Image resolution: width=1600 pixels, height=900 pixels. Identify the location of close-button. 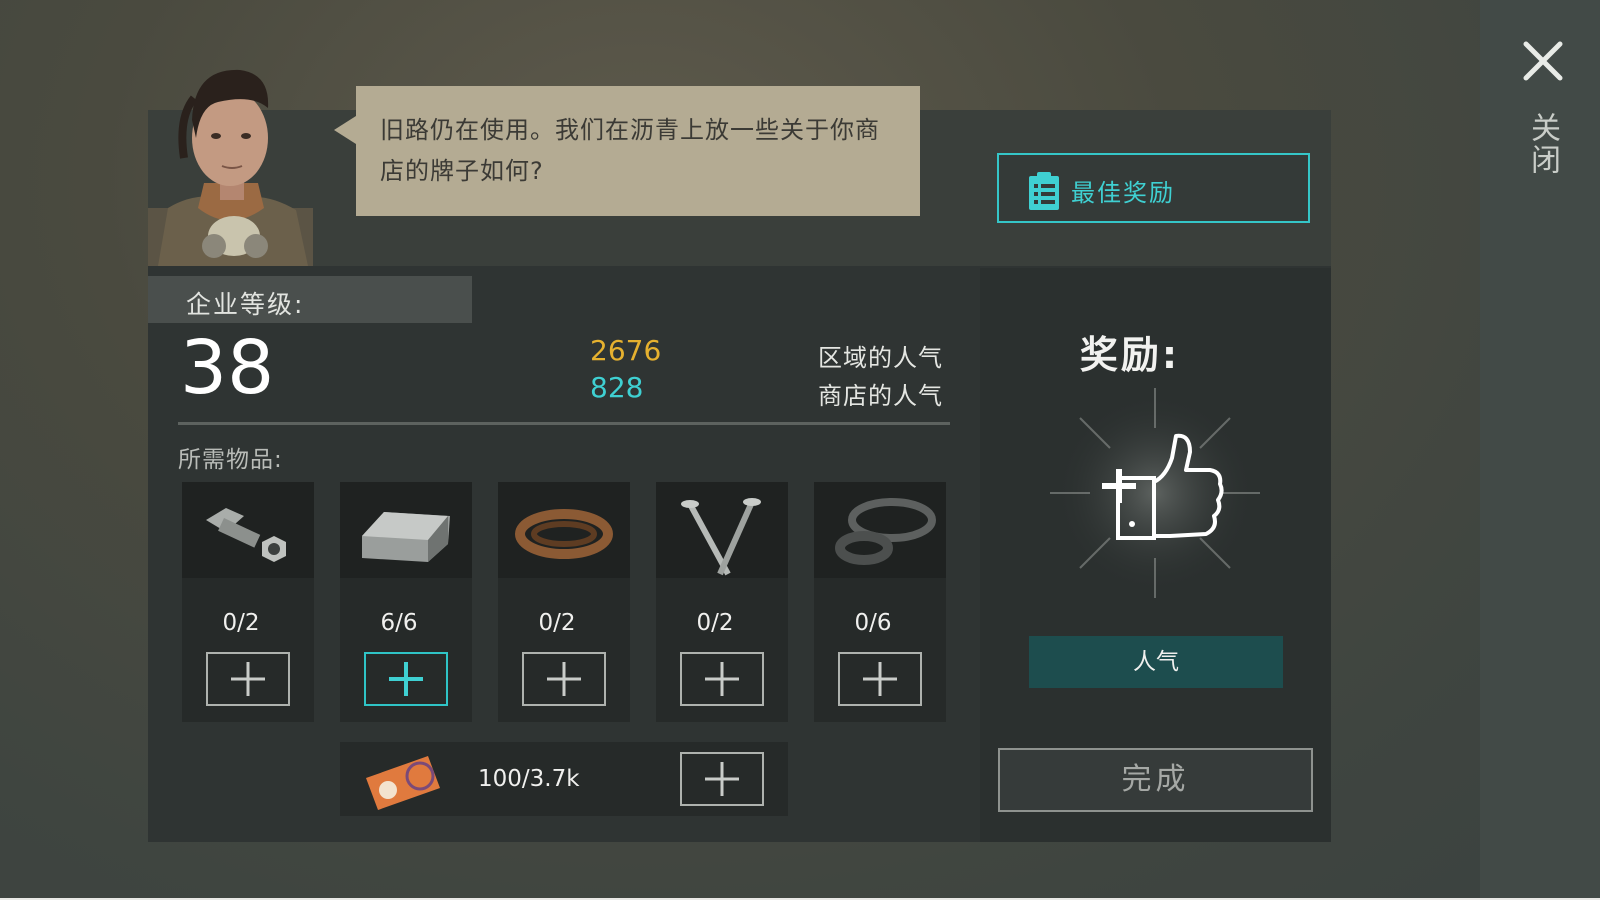
(1543, 61).